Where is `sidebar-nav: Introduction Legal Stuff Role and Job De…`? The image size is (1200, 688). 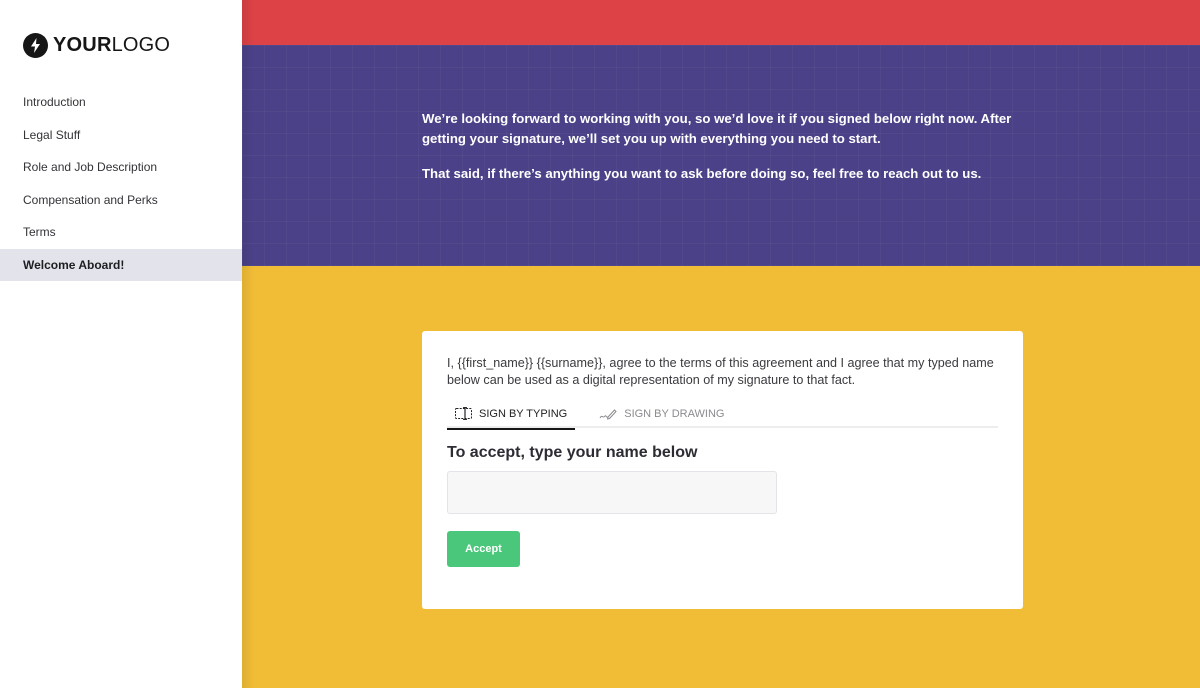
sidebar-nav: Introduction Legal Stuff Role and Job De… is located at coordinates (121, 183).